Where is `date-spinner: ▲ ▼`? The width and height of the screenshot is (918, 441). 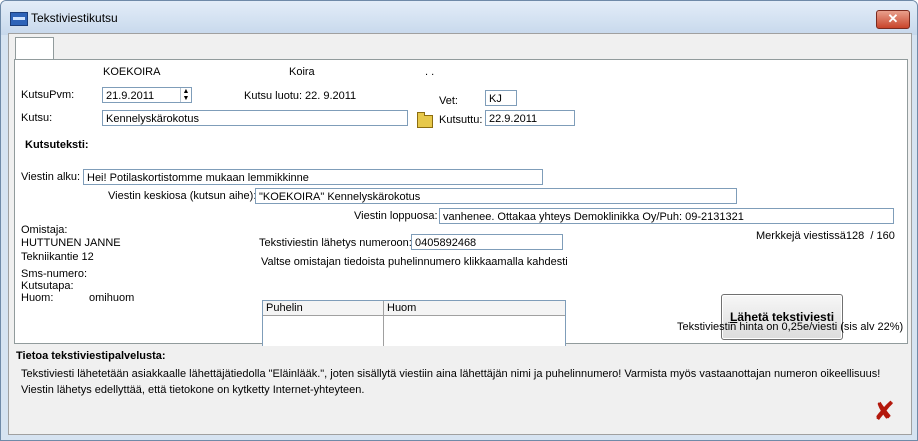 date-spinner: ▲ ▼ is located at coordinates (185, 95).